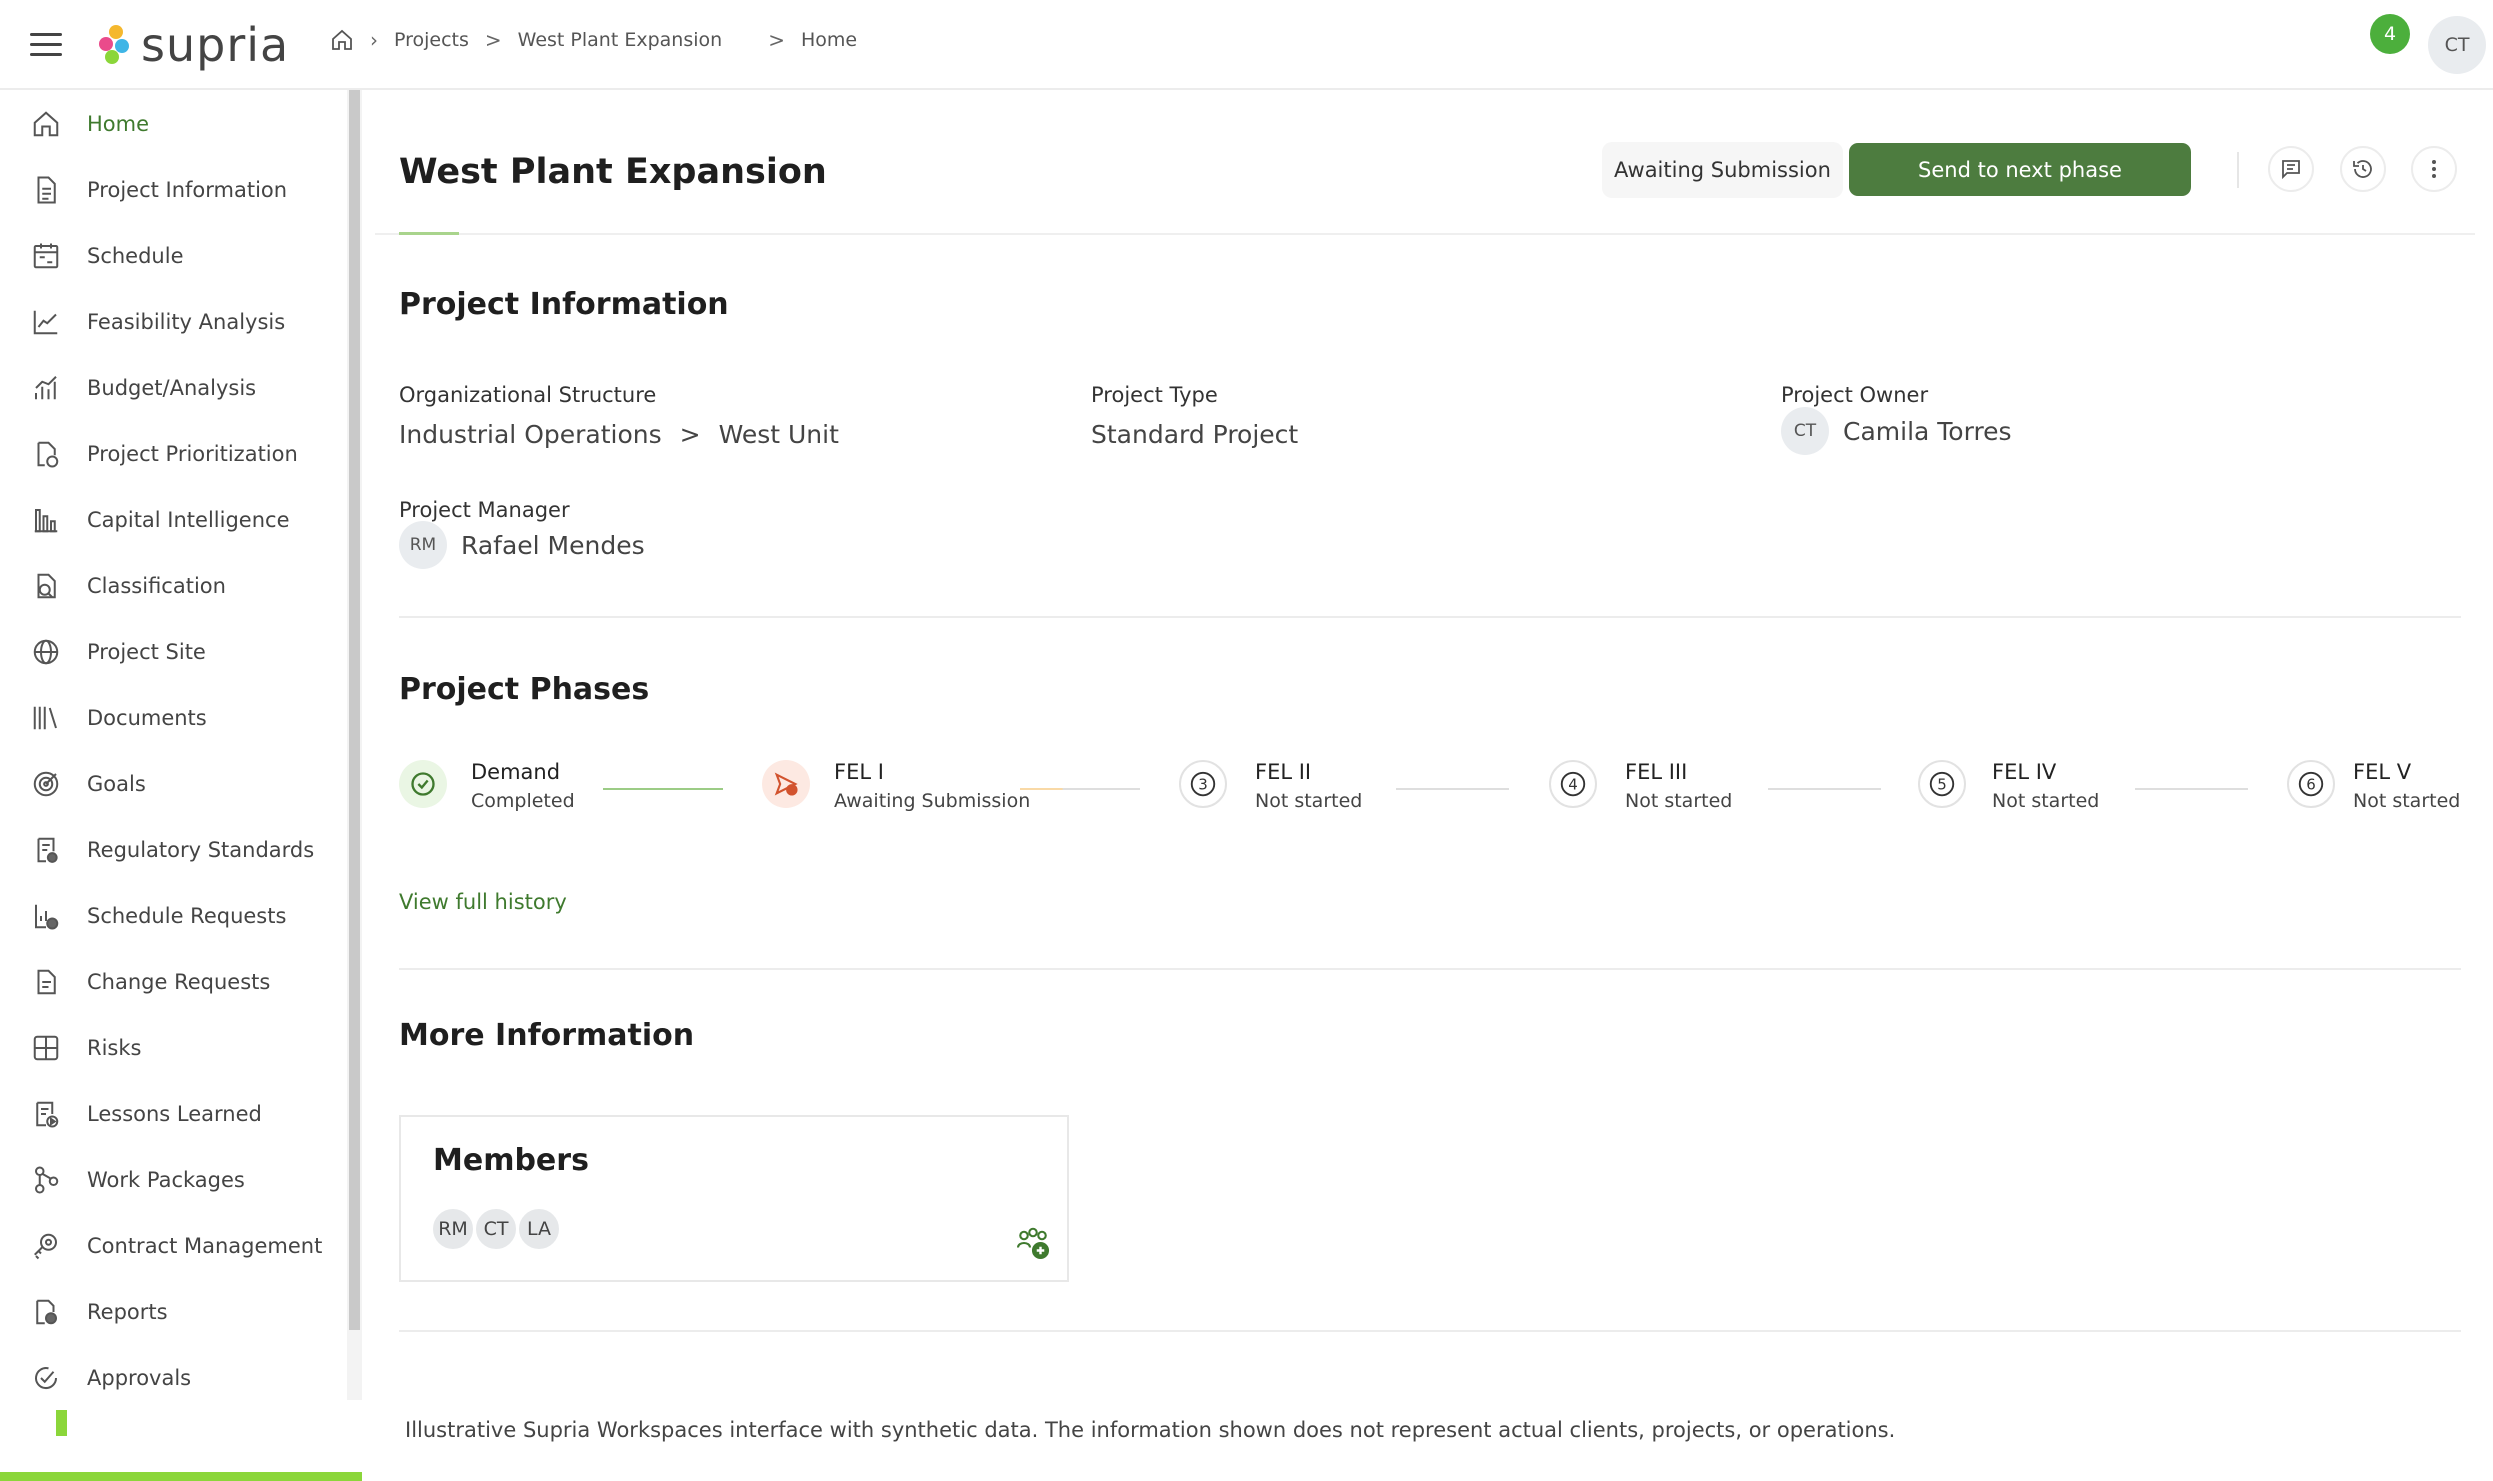 The height and width of the screenshot is (1481, 2493). I want to click on svg-text: 4, so click(1573, 785).